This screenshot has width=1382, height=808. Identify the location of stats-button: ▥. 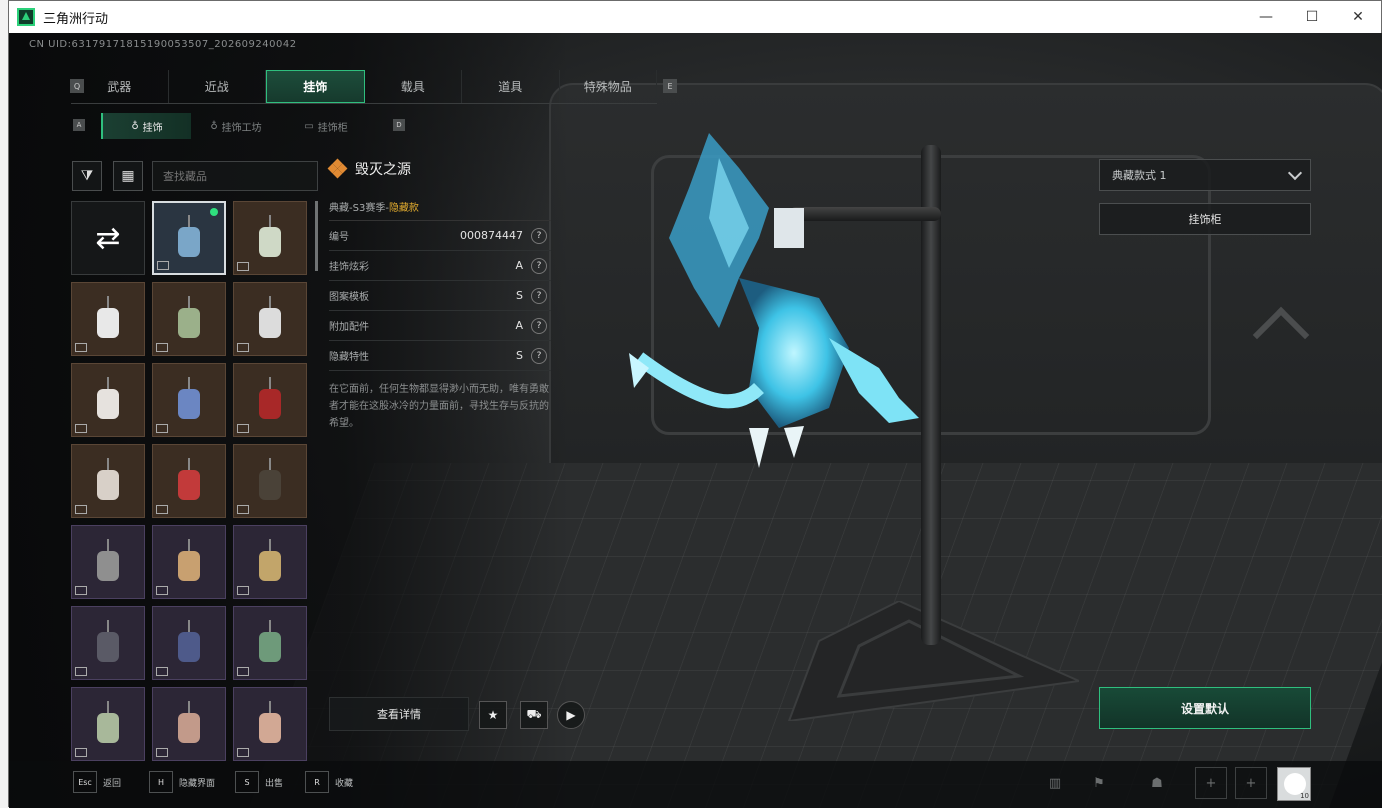
(1055, 783).